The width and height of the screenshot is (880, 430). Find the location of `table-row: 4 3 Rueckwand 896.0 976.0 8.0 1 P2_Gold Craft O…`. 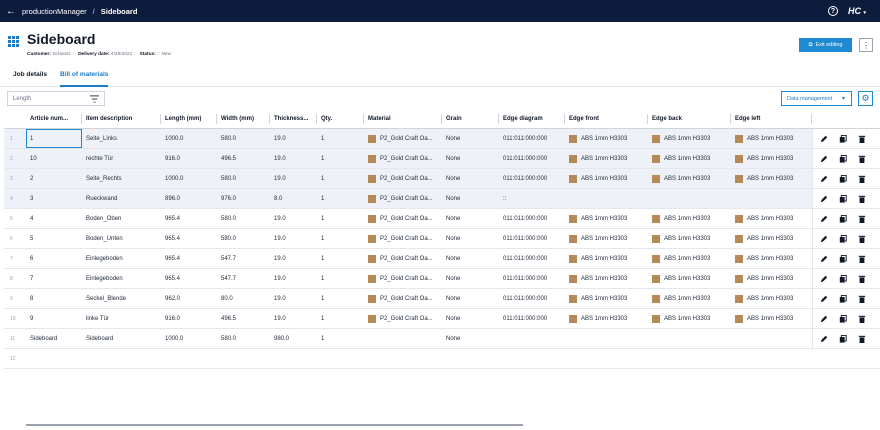

table-row: 4 3 Rueckwand 896.0 976.0 8.0 1 P2_Gold Craft O… is located at coordinates (442, 199).